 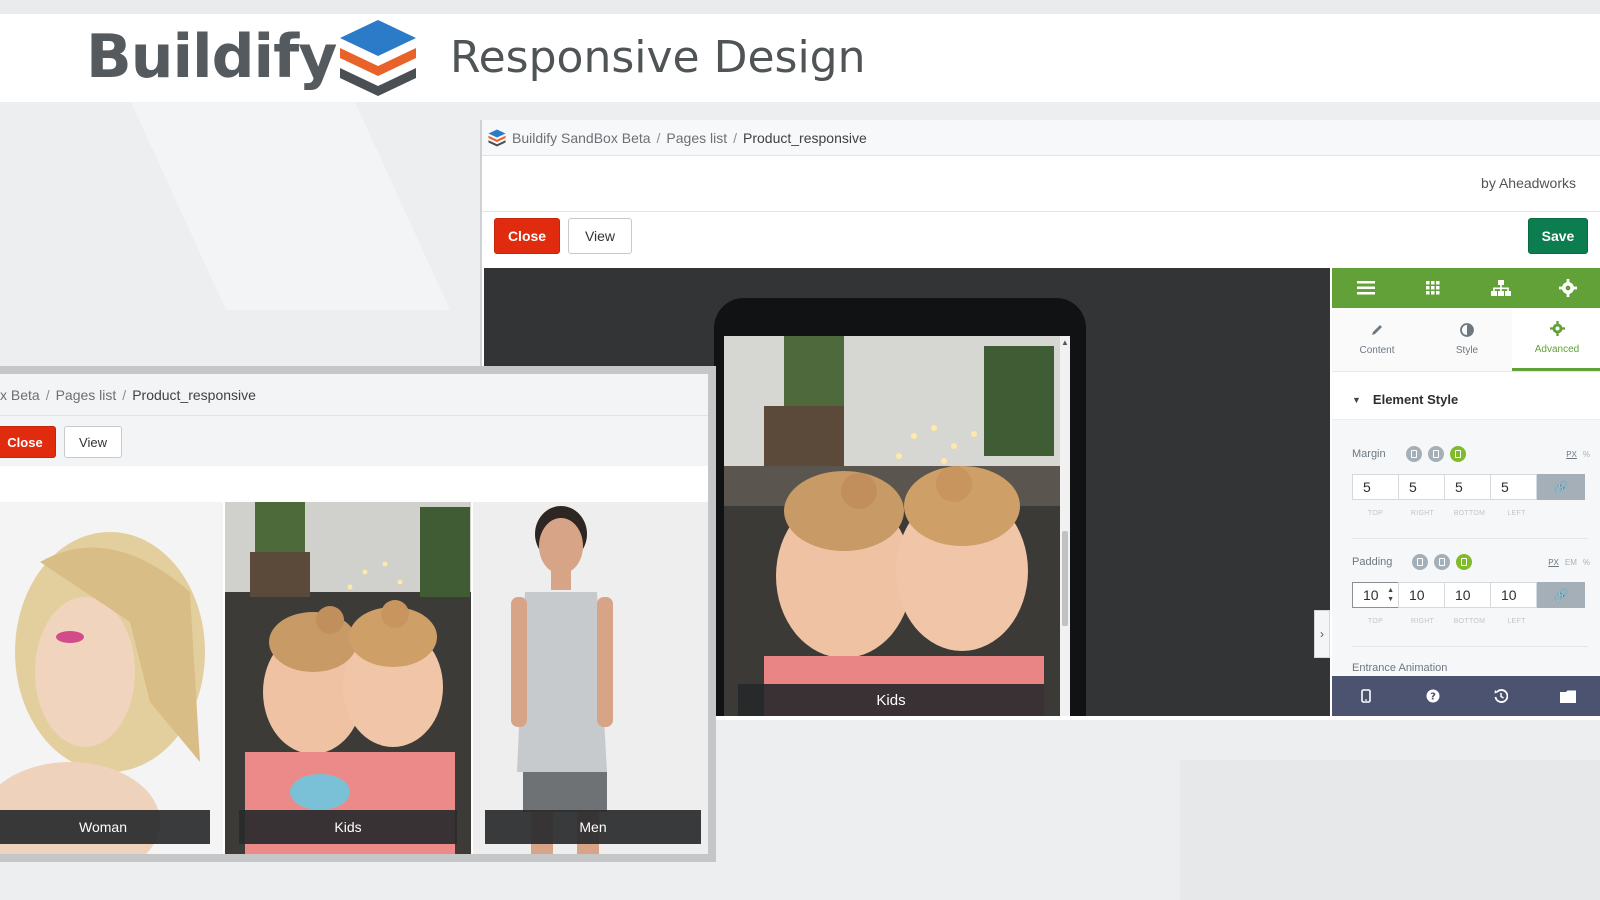 I want to click on margin-bottom-input: 5, so click(x=1467, y=487).